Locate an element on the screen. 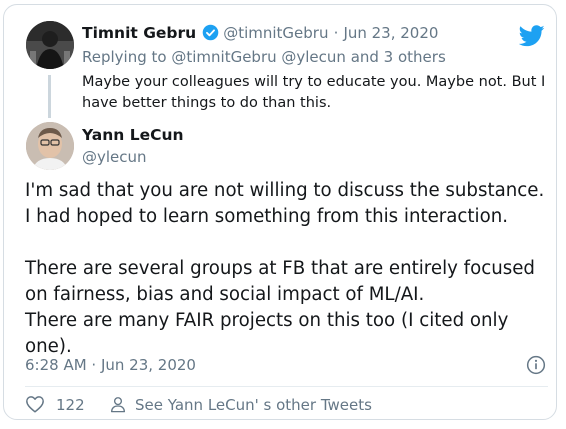 This screenshot has height=429, width=566. yann-avatar is located at coordinates (50, 146).